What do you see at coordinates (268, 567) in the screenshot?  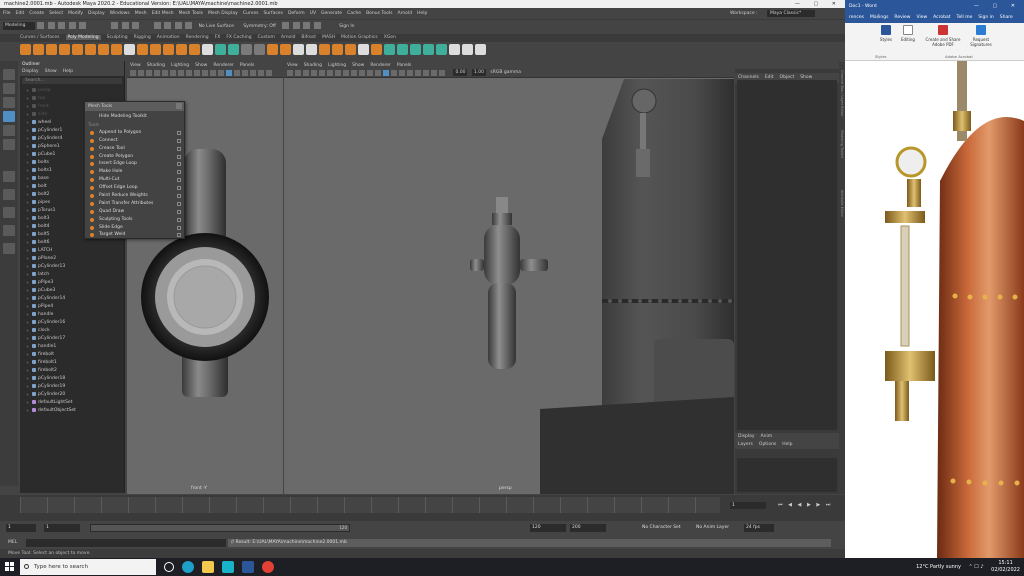 I see `chrome-icon` at bounding box center [268, 567].